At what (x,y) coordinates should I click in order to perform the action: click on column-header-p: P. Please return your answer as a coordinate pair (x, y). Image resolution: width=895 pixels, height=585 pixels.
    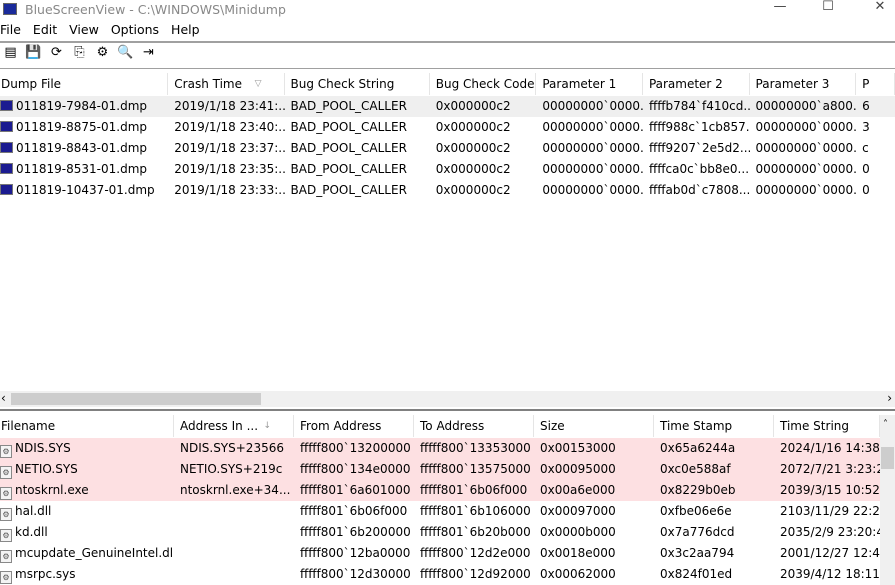
    Looking at the image, I should click on (875, 84).